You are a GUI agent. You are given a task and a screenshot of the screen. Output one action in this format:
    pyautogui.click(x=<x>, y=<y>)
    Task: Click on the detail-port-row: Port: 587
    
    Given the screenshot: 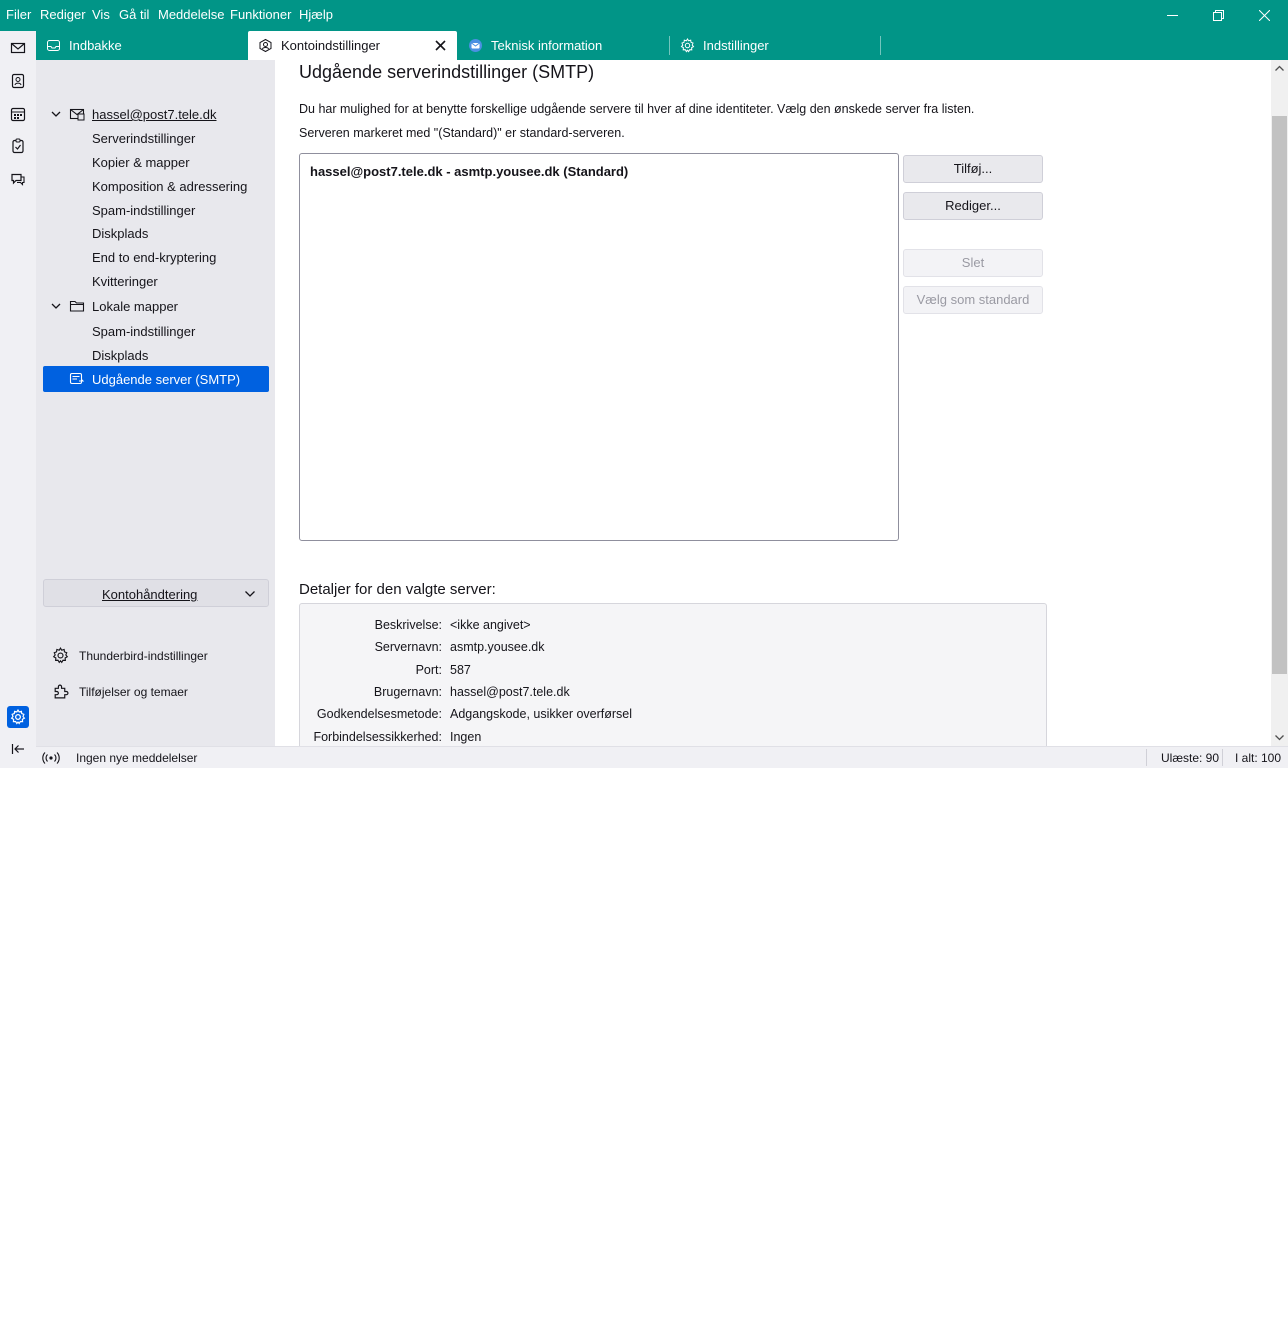 What is the action you would take?
    pyautogui.click(x=674, y=671)
    